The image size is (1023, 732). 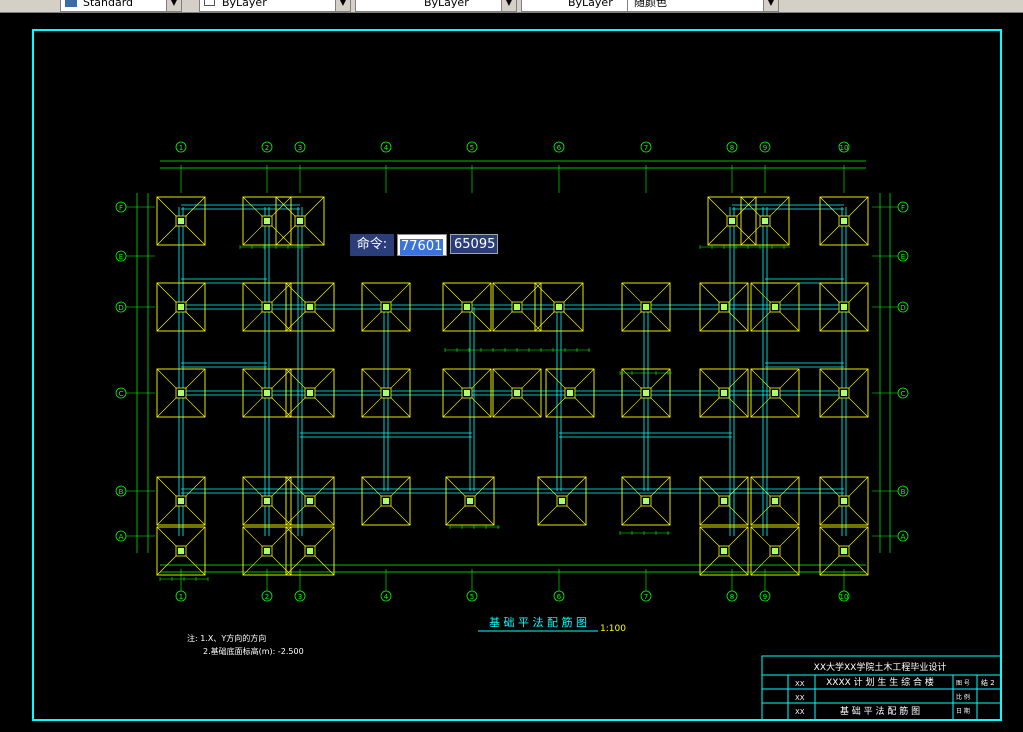 I want to click on axis-label-top: 4, so click(x=386, y=148).